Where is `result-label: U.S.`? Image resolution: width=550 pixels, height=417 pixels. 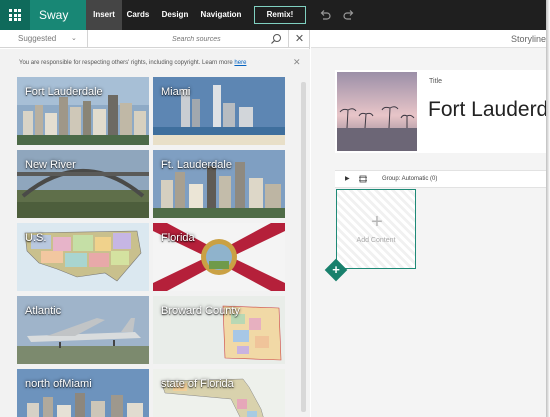 result-label: U.S. is located at coordinates (36, 238).